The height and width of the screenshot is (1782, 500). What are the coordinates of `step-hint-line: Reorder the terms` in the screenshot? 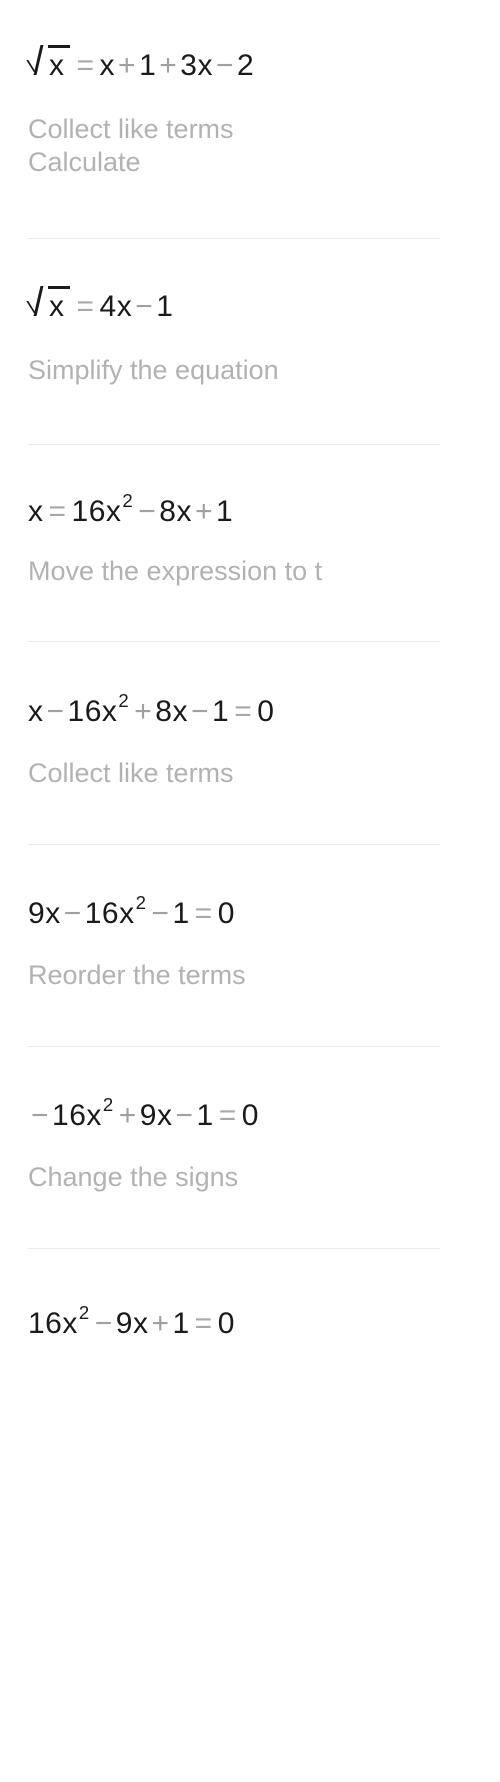 It's located at (137, 974).